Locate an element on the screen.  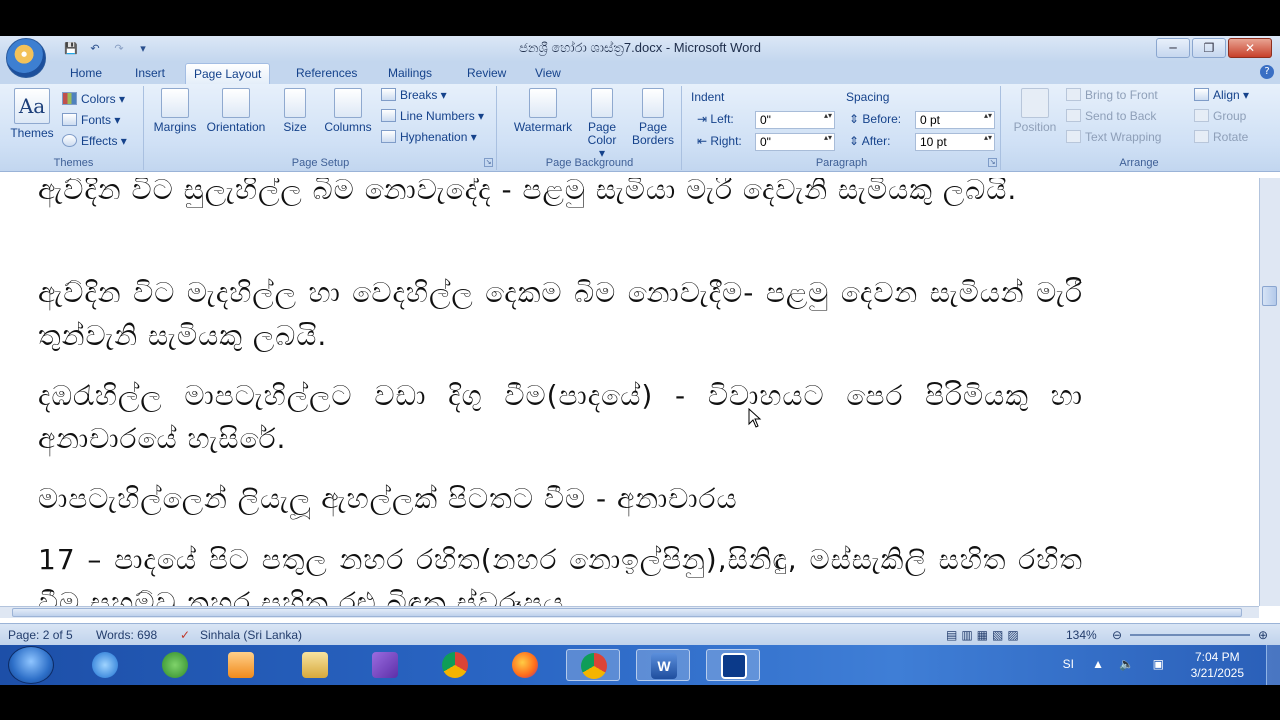
zoom-out-icon: ⊖ is located at coordinates (1117, 635).